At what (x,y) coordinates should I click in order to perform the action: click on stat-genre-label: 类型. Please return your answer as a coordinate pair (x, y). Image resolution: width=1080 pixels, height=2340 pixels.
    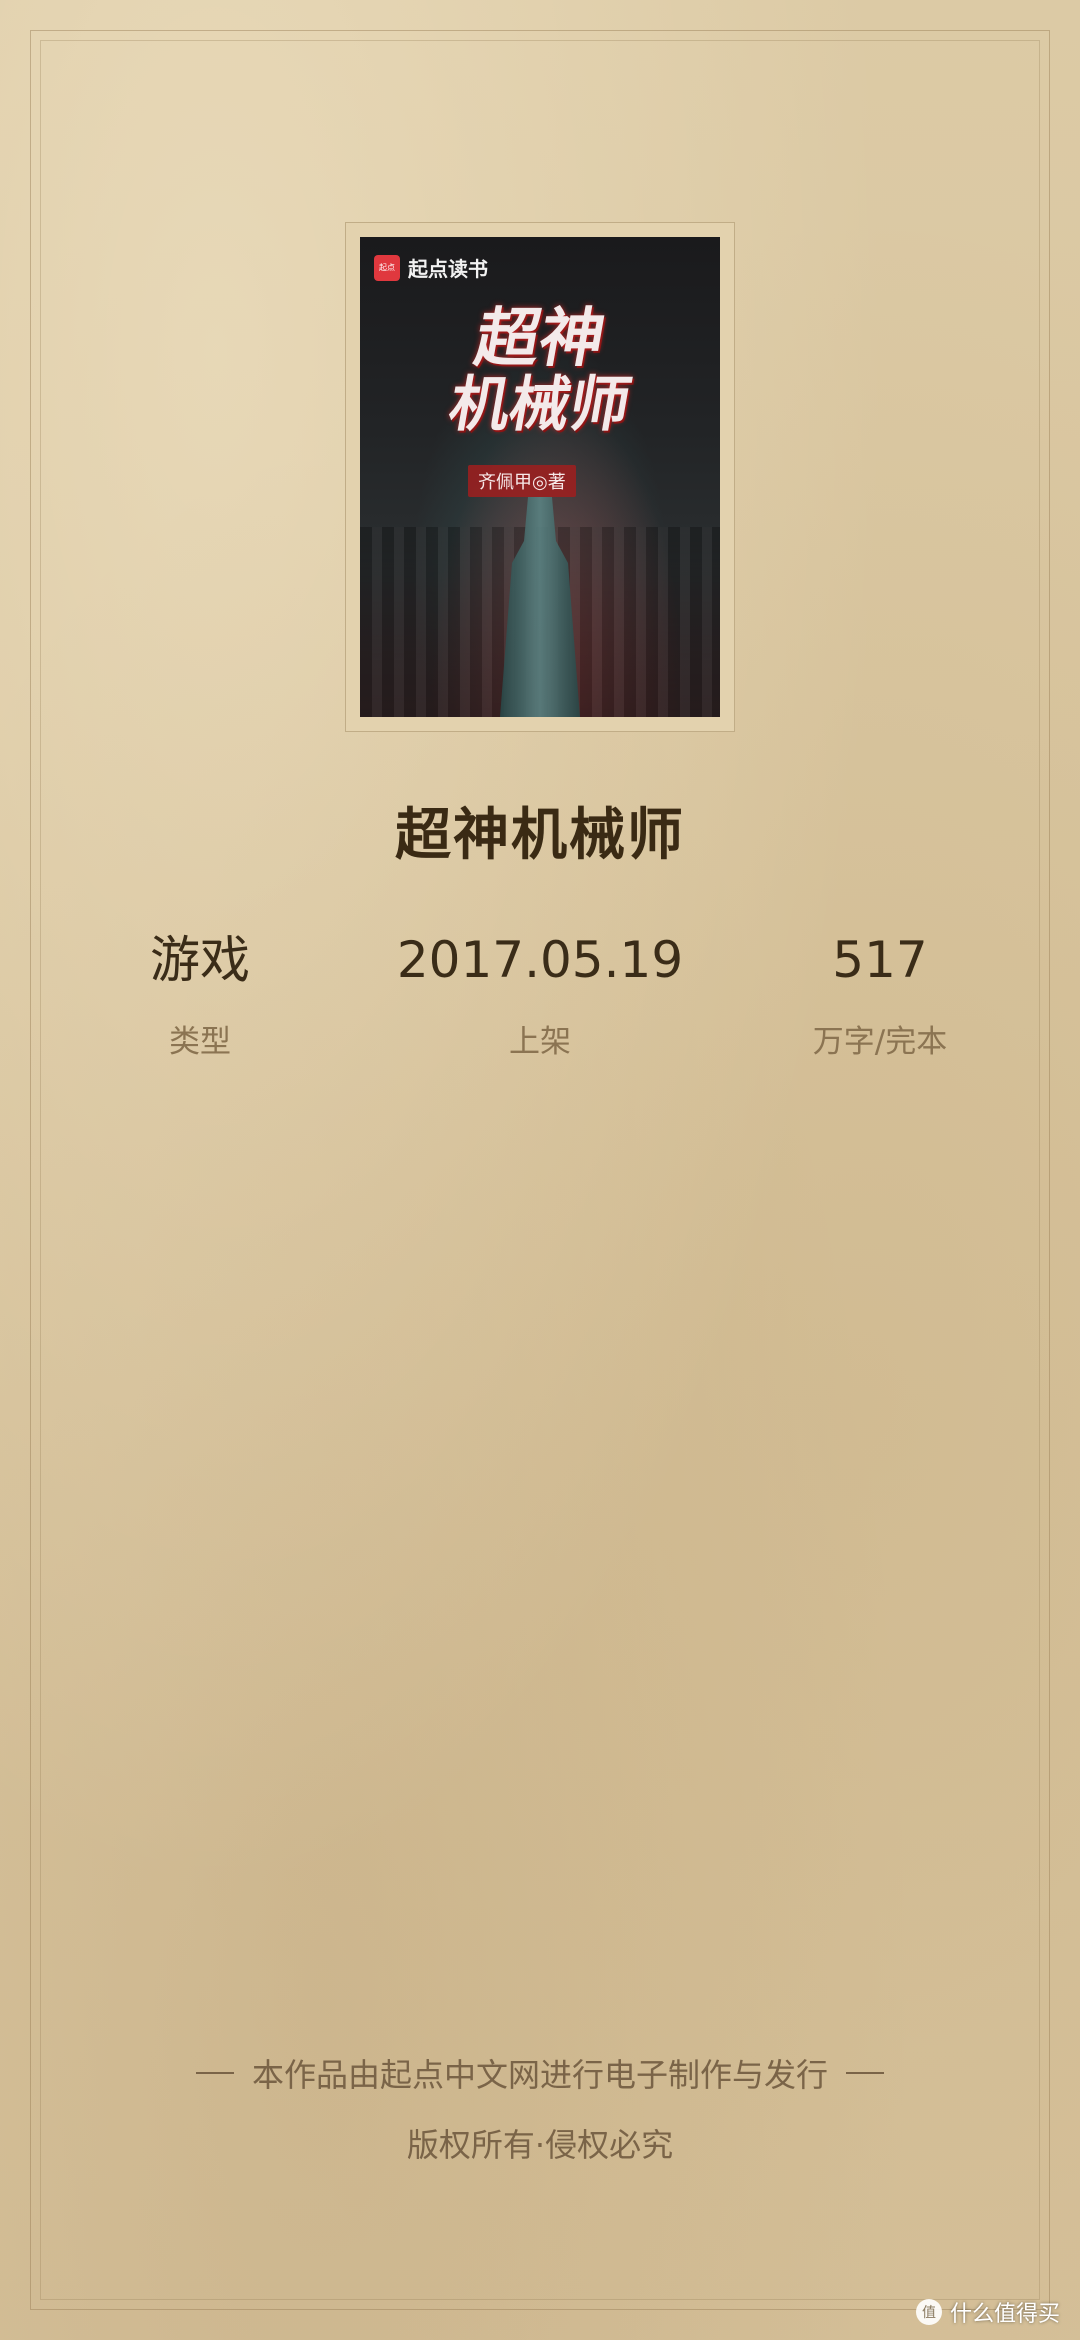
    Looking at the image, I should click on (200, 1042).